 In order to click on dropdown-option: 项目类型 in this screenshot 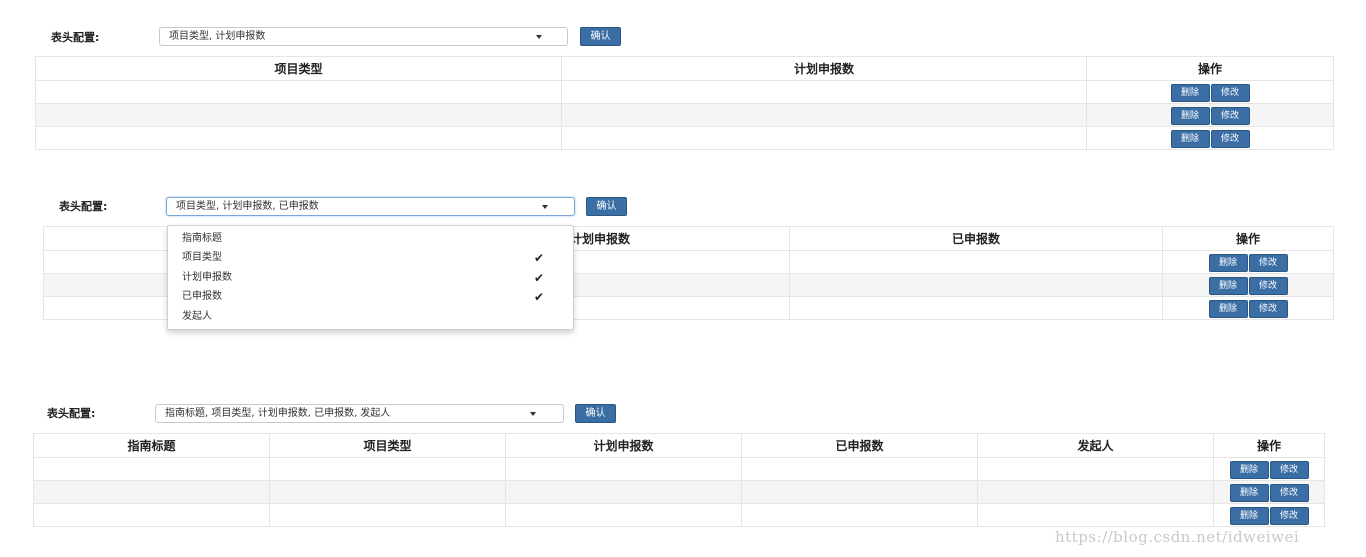, I will do `click(202, 258)`.